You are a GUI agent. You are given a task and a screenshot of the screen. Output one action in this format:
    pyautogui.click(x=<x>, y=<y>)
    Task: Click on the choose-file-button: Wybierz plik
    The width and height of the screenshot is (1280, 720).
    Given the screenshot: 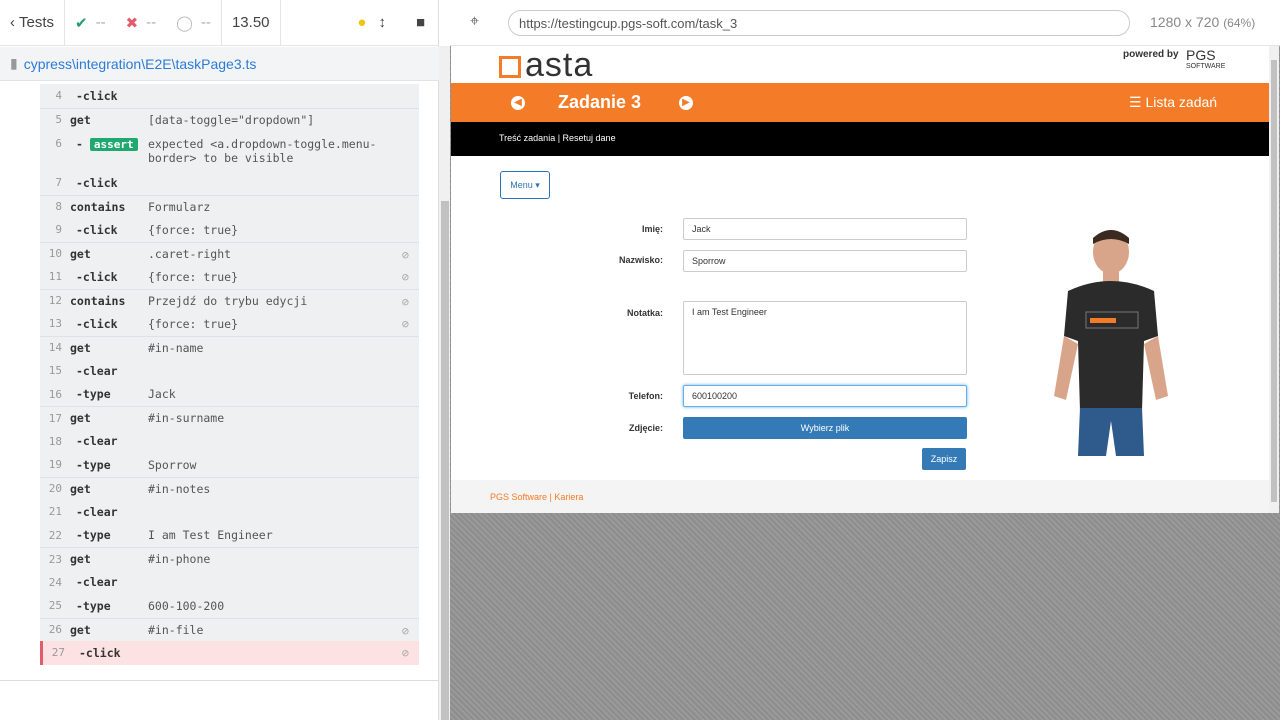 What is the action you would take?
    pyautogui.click(x=825, y=428)
    